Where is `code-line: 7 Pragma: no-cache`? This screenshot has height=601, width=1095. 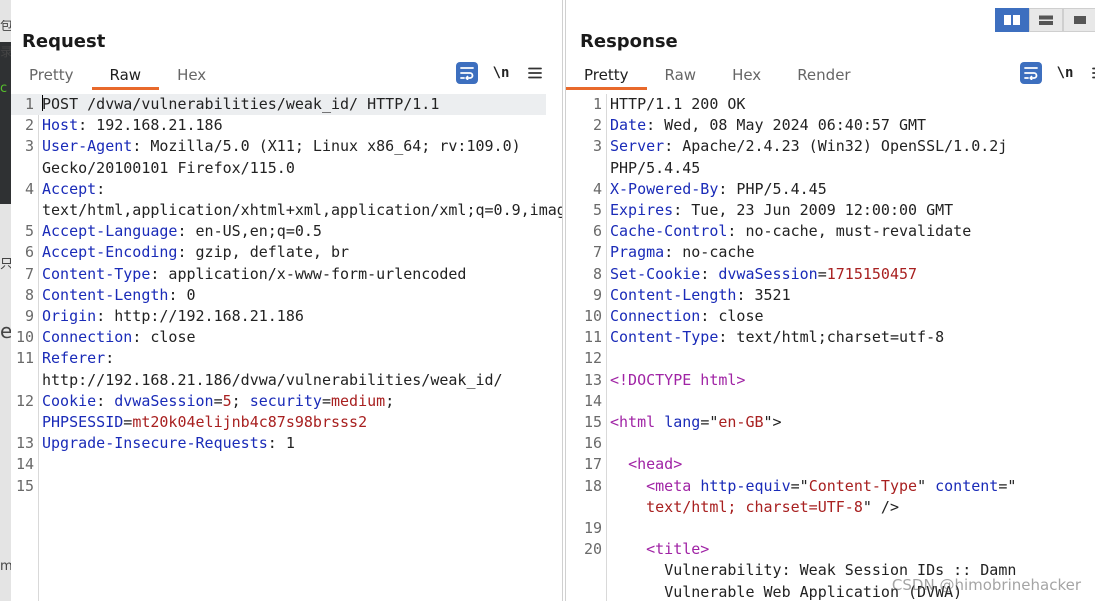
code-line: 7 Pragma: no-cache is located at coordinates (830, 252).